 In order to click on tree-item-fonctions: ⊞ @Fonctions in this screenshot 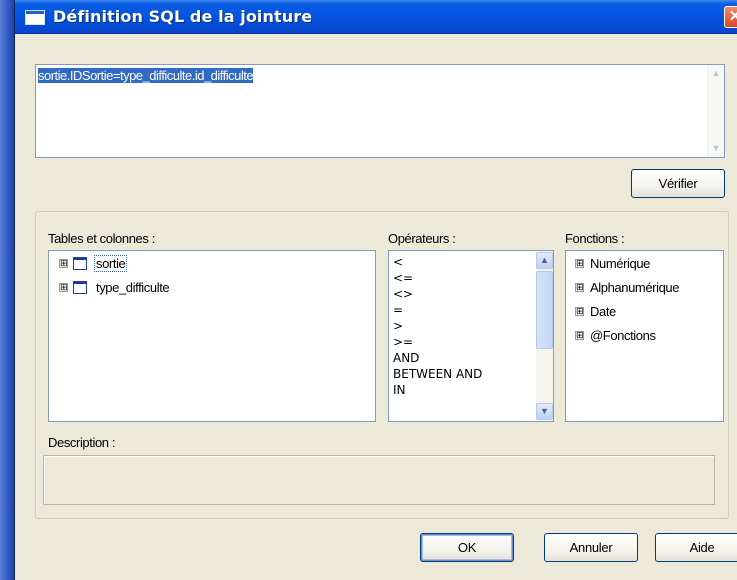, I will do `click(616, 335)`.